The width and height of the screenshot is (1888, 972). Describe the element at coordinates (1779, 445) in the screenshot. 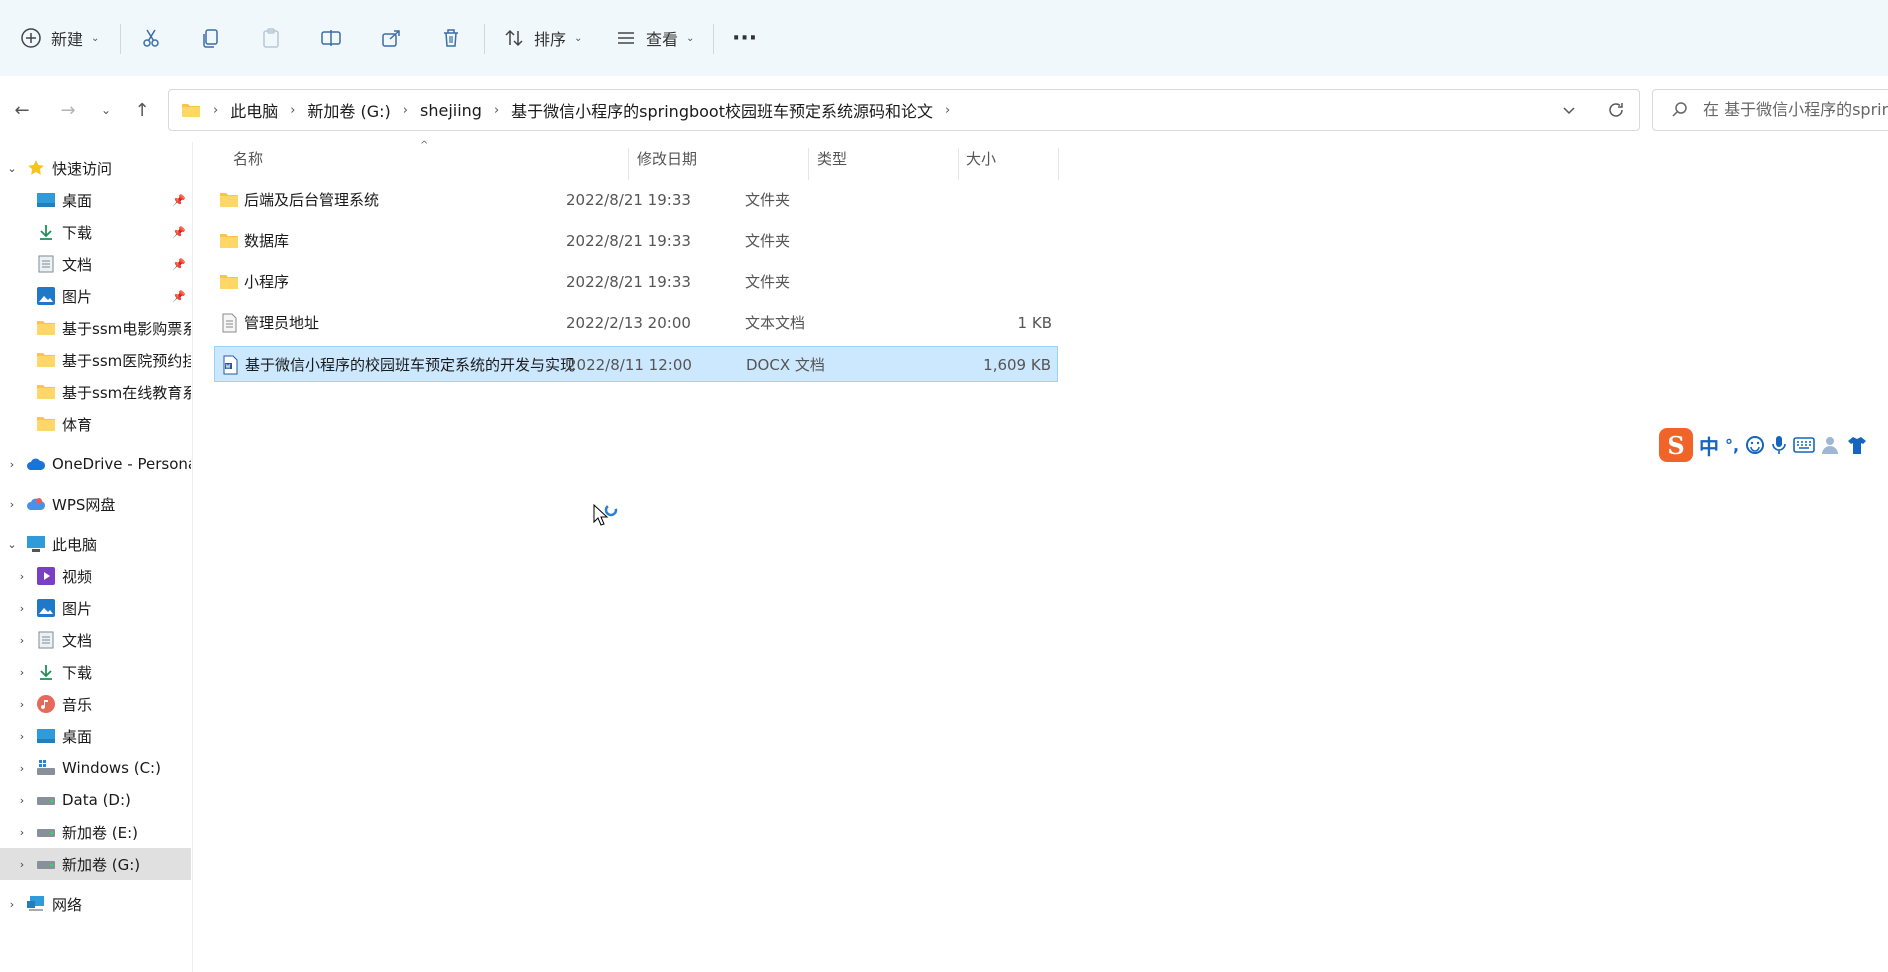

I see `microphone-icon` at that location.